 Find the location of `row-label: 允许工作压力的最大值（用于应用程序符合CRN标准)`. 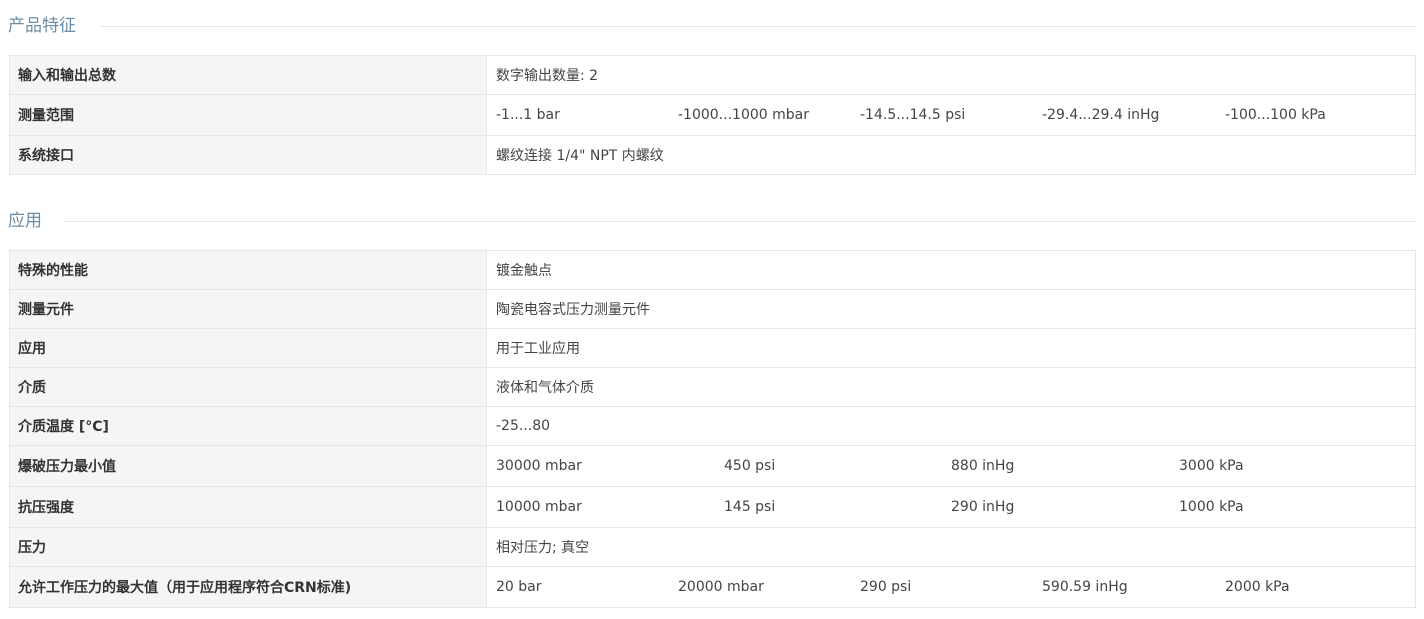

row-label: 允许工作压力的最大值（用于应用程序符合CRN标准) is located at coordinates (248, 587).